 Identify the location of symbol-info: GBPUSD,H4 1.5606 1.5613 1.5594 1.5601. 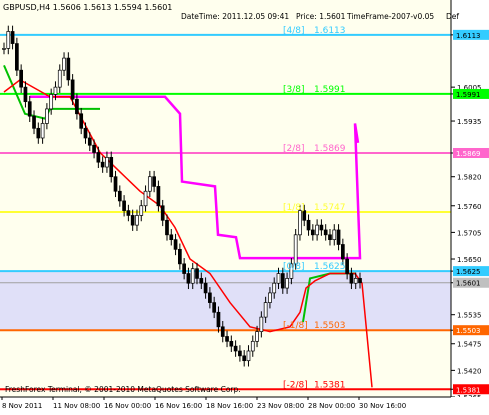
(87, 7).